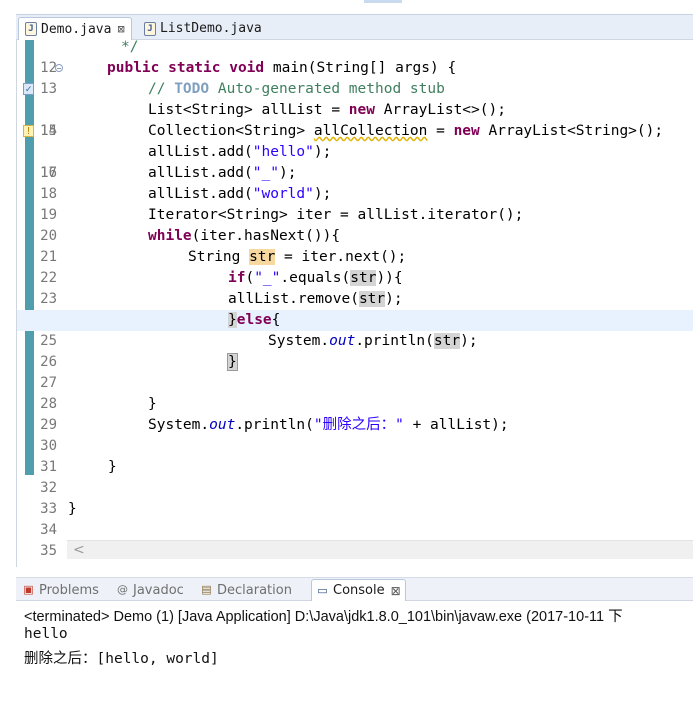 This screenshot has width=693, height=725. What do you see at coordinates (327, 89) in the screenshot?
I see `comment-text: Auto-generated method stub` at bounding box center [327, 89].